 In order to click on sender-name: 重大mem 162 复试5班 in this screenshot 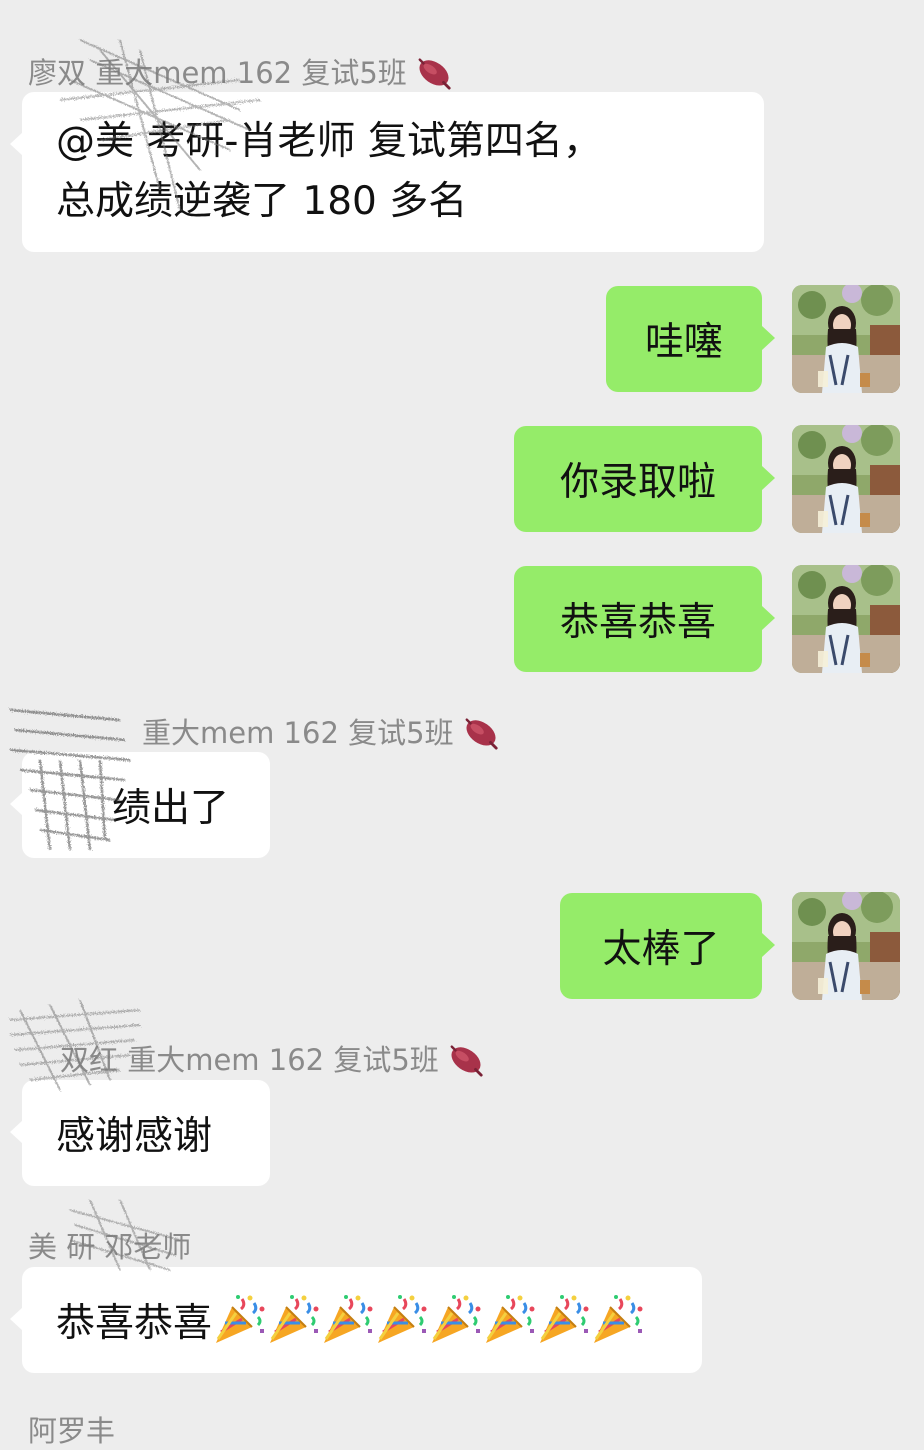, I will do `click(321, 731)`.